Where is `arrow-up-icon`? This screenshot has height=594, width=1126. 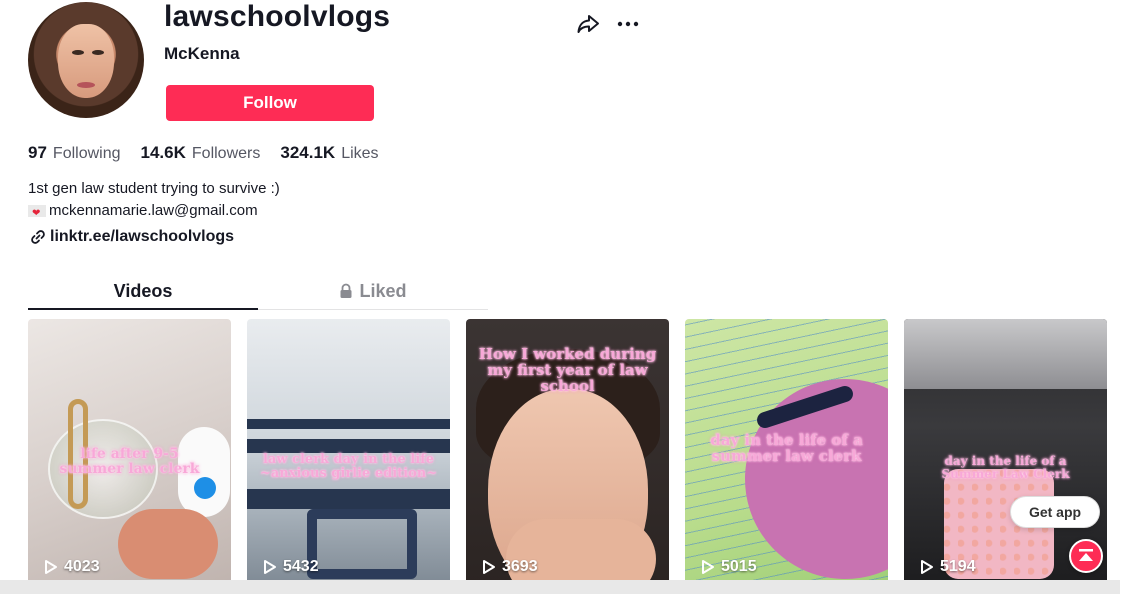 arrow-up-icon is located at coordinates (1086, 555).